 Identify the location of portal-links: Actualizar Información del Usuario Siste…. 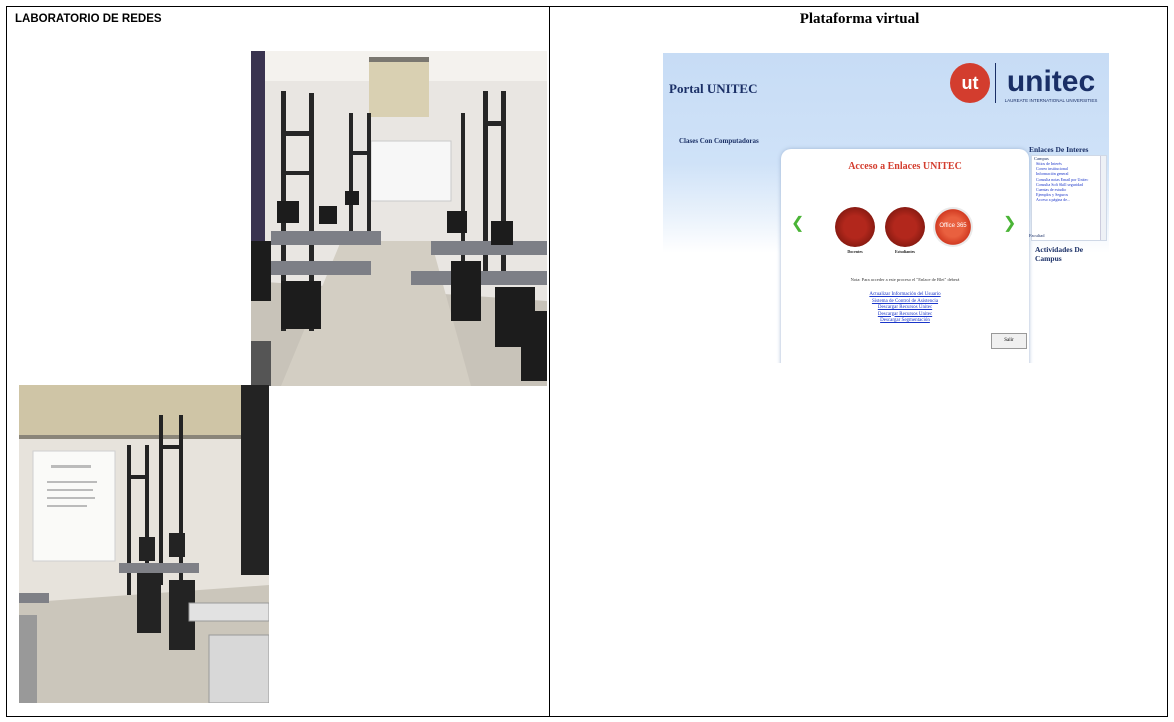
(905, 308).